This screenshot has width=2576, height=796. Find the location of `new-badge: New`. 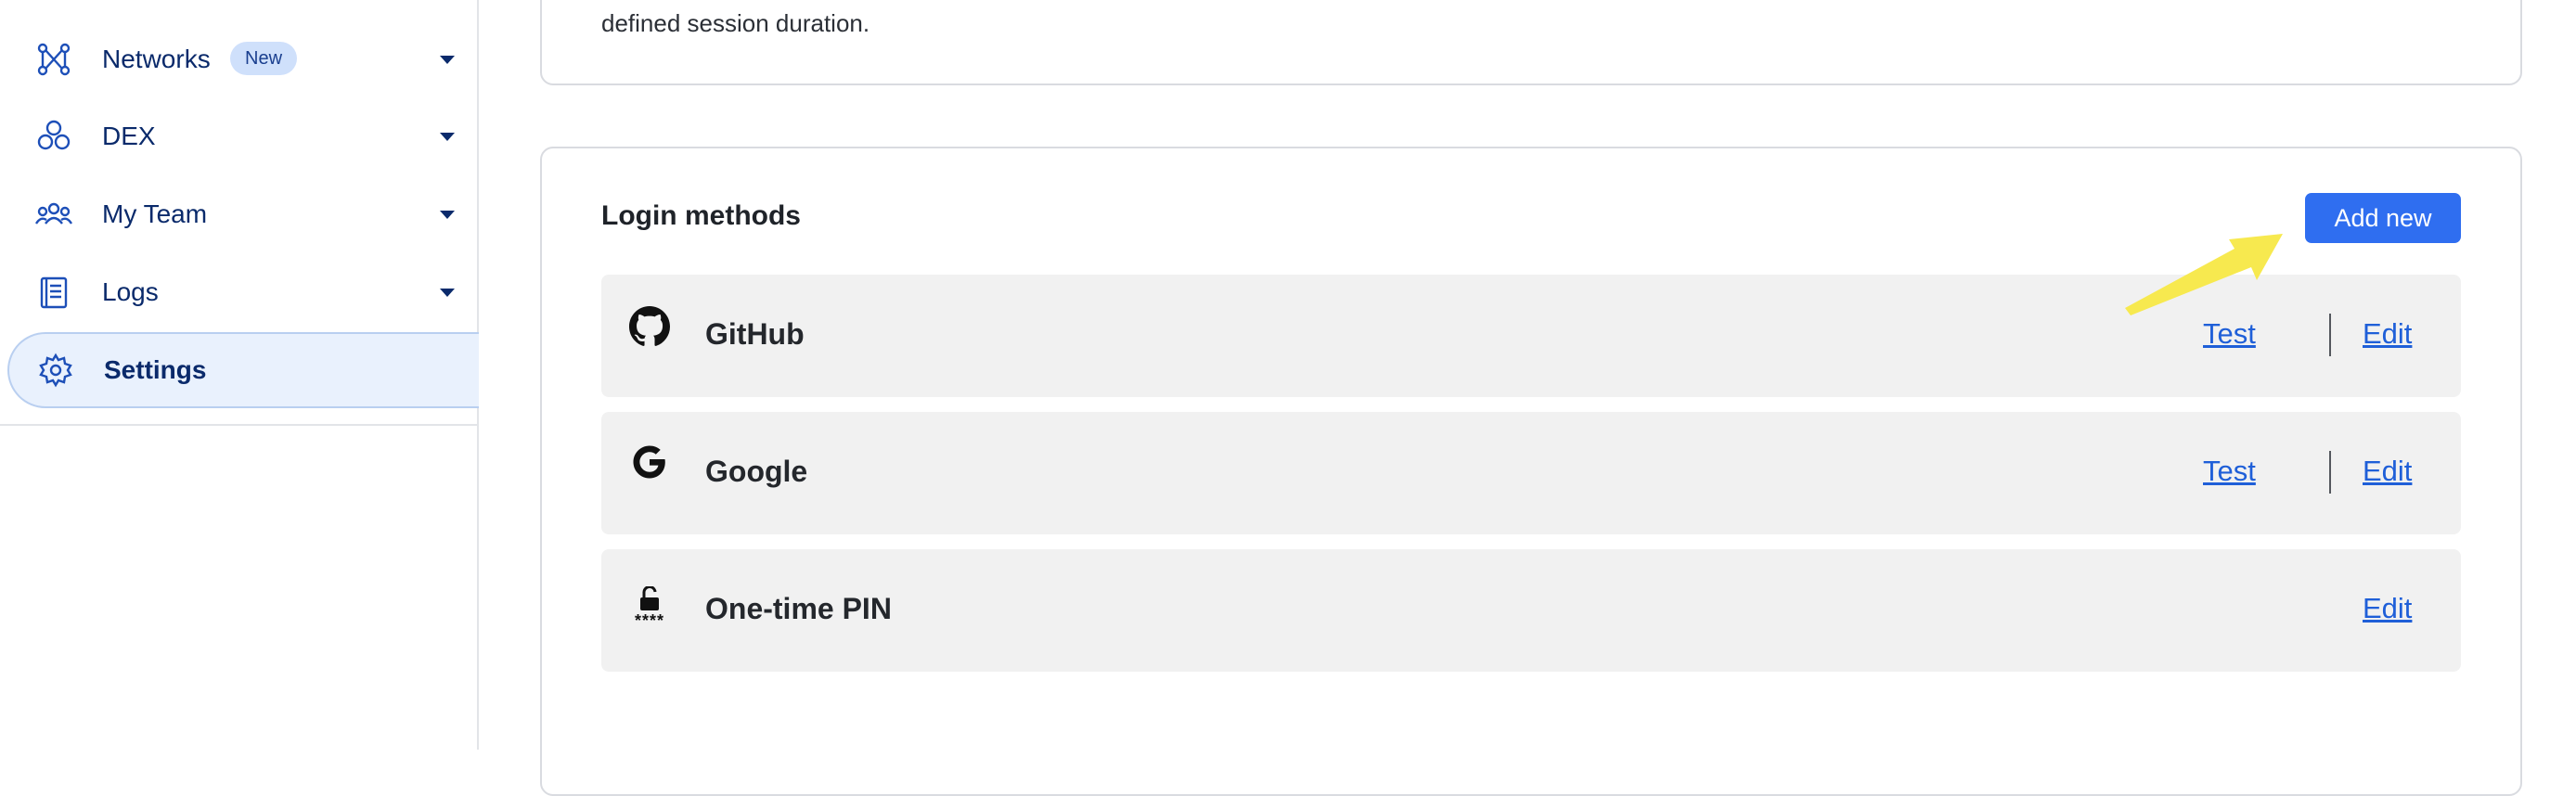

new-badge: New is located at coordinates (264, 58).